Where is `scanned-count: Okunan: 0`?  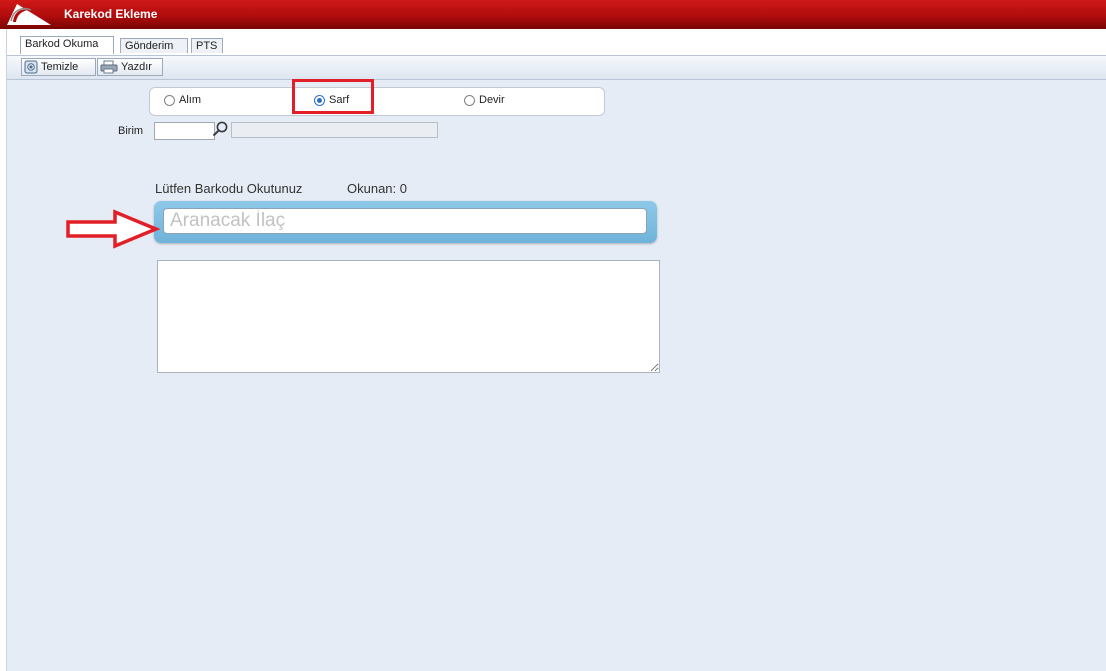
scanned-count: Okunan: 0 is located at coordinates (377, 188).